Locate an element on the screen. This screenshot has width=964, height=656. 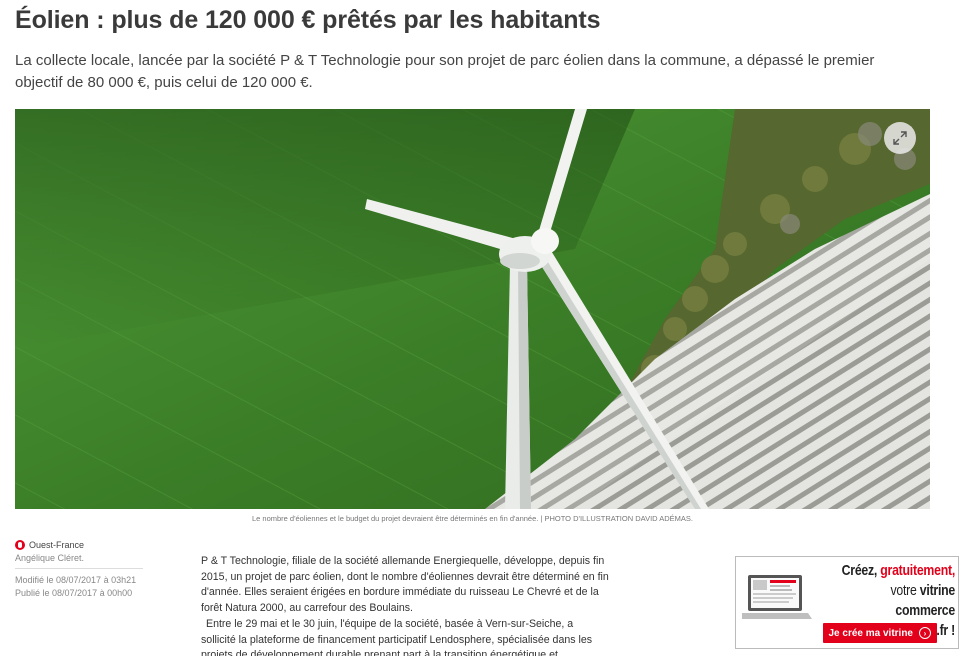
ad-line1-highlight: gratuitement, is located at coordinates (917, 570).